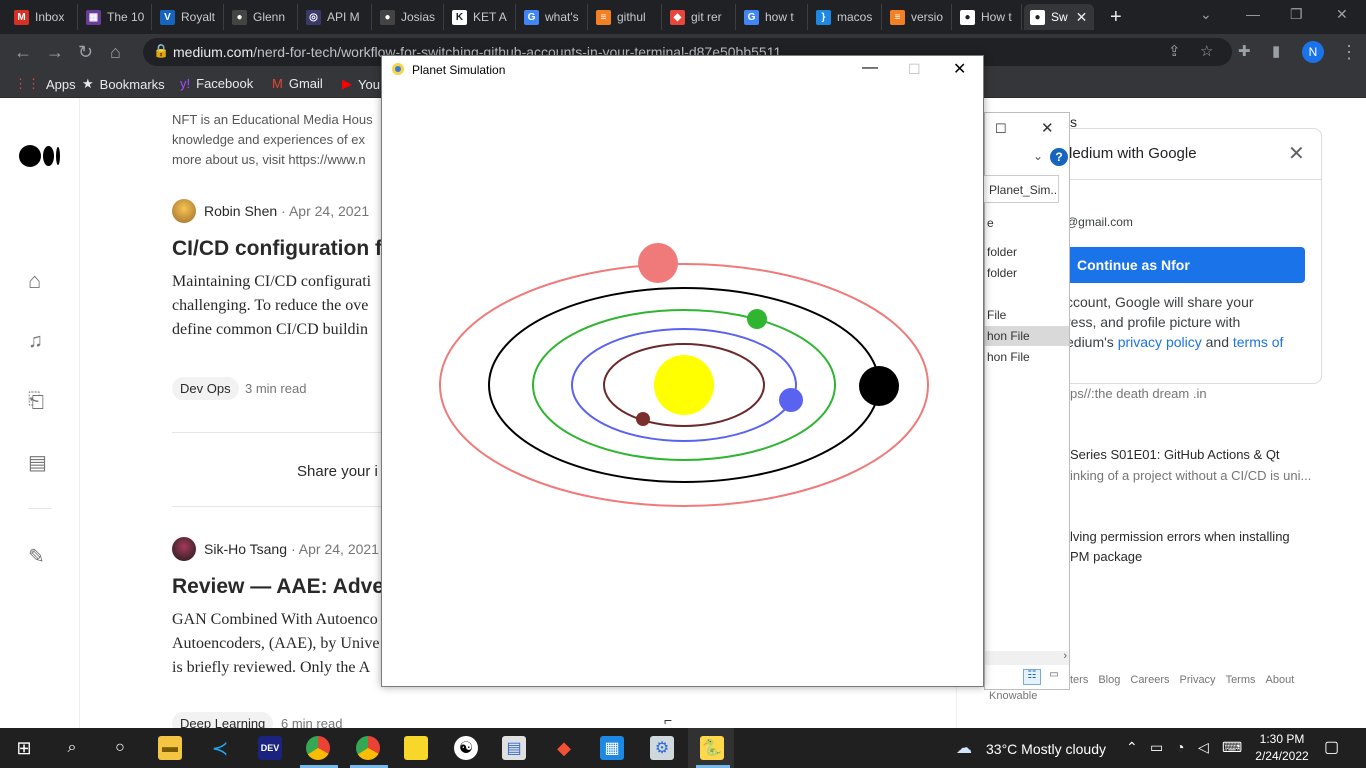  What do you see at coordinates (85, 52) in the screenshot?
I see `reload-icon: ↻` at bounding box center [85, 52].